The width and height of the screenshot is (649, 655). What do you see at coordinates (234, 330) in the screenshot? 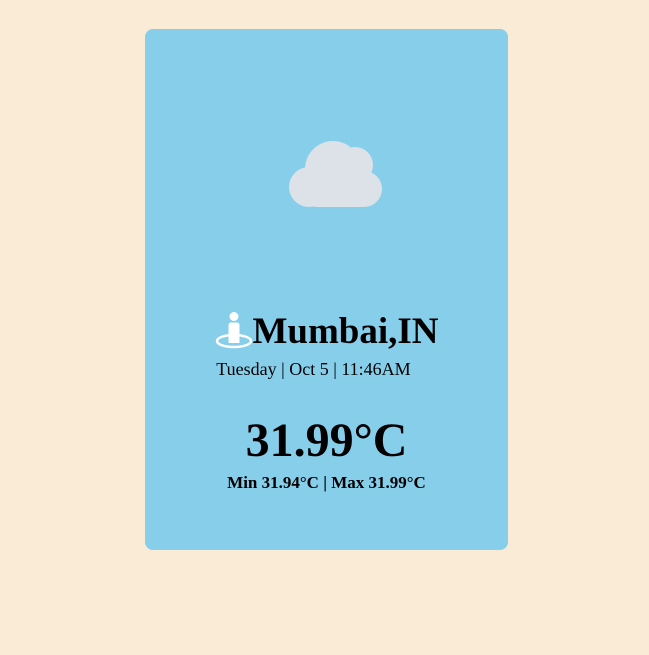
I see `location-person-icon` at bounding box center [234, 330].